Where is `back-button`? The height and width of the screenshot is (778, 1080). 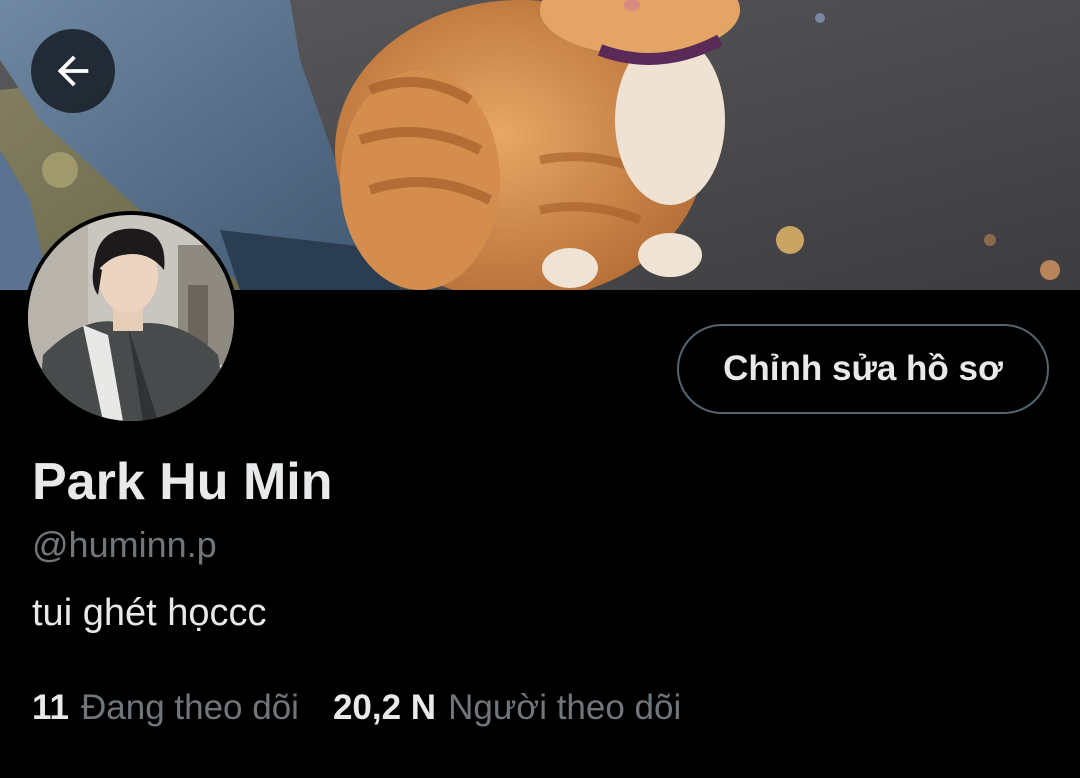
back-button is located at coordinates (73, 71).